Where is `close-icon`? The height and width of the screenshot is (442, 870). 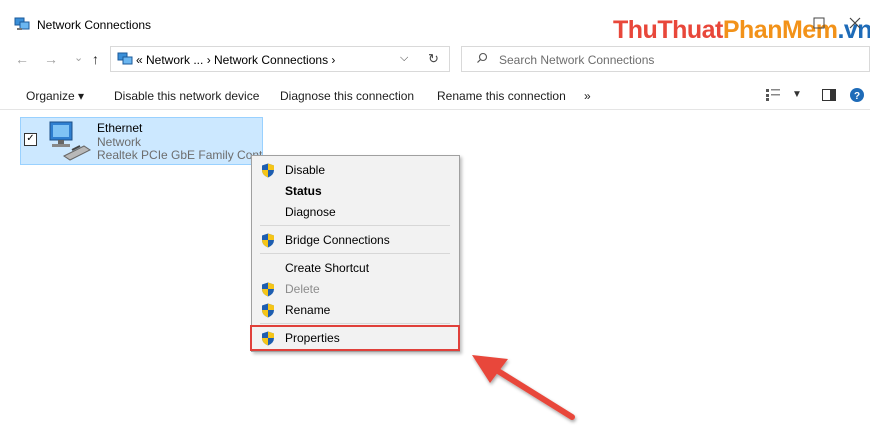
close-icon is located at coordinates (855, 23).